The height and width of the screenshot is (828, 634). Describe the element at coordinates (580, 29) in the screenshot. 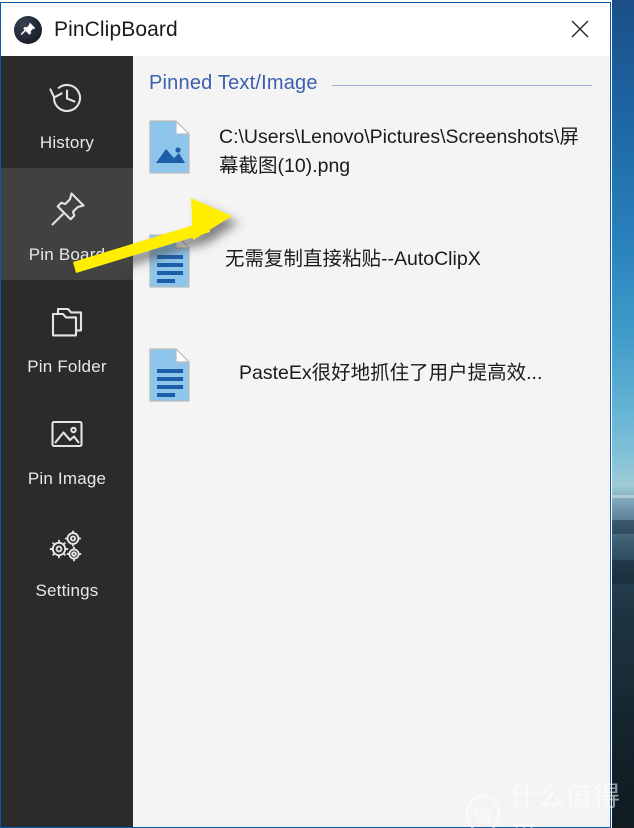

I see `close-button` at that location.